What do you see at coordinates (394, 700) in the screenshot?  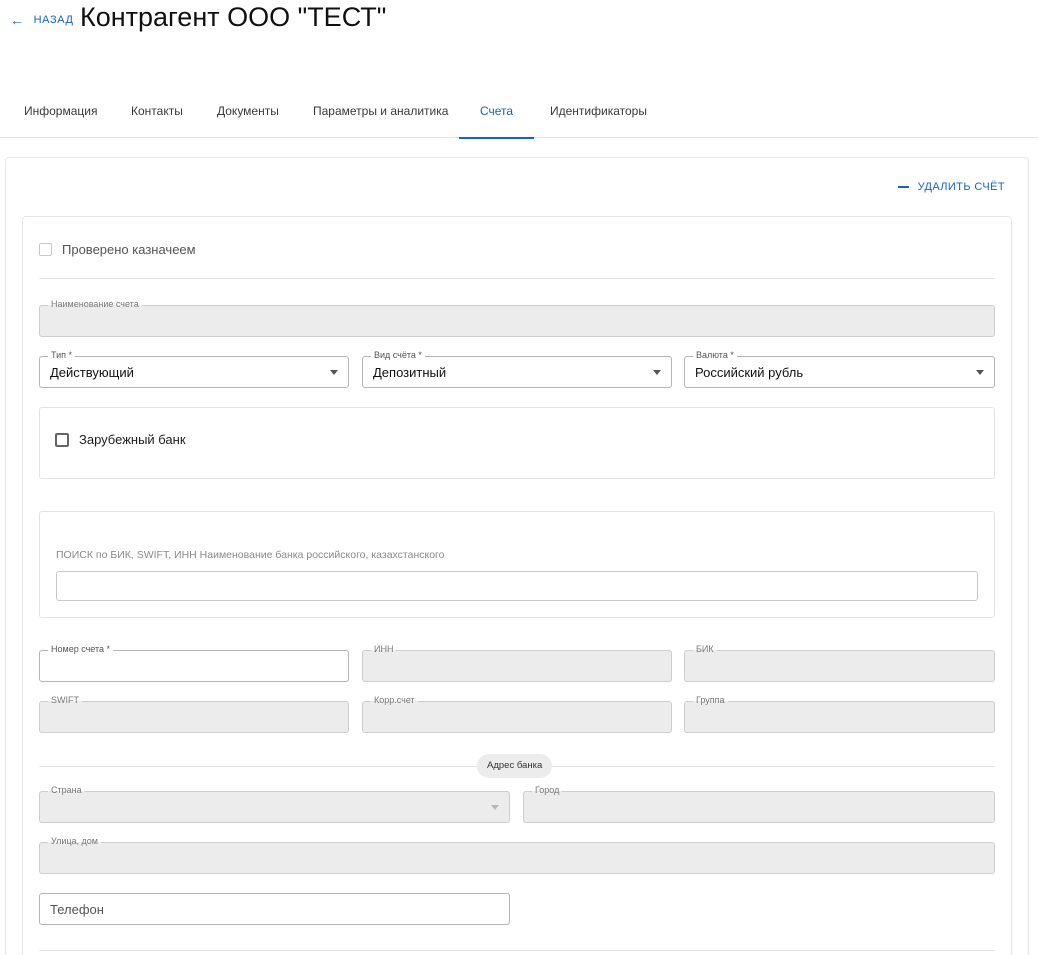 I see `corr-account-label: Корр.счет` at bounding box center [394, 700].